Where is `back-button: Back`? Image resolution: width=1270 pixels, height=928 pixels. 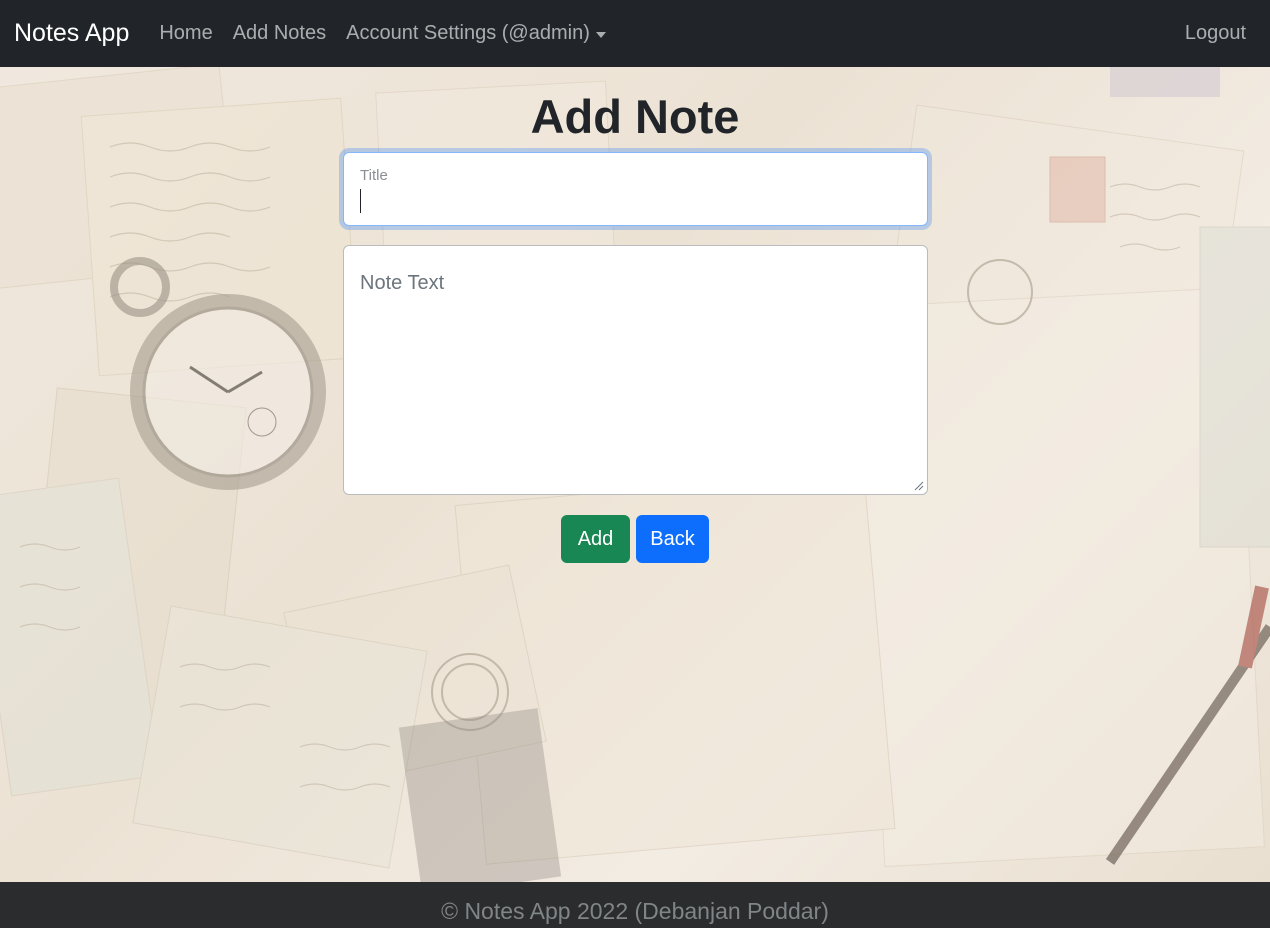 back-button: Back is located at coordinates (672, 539).